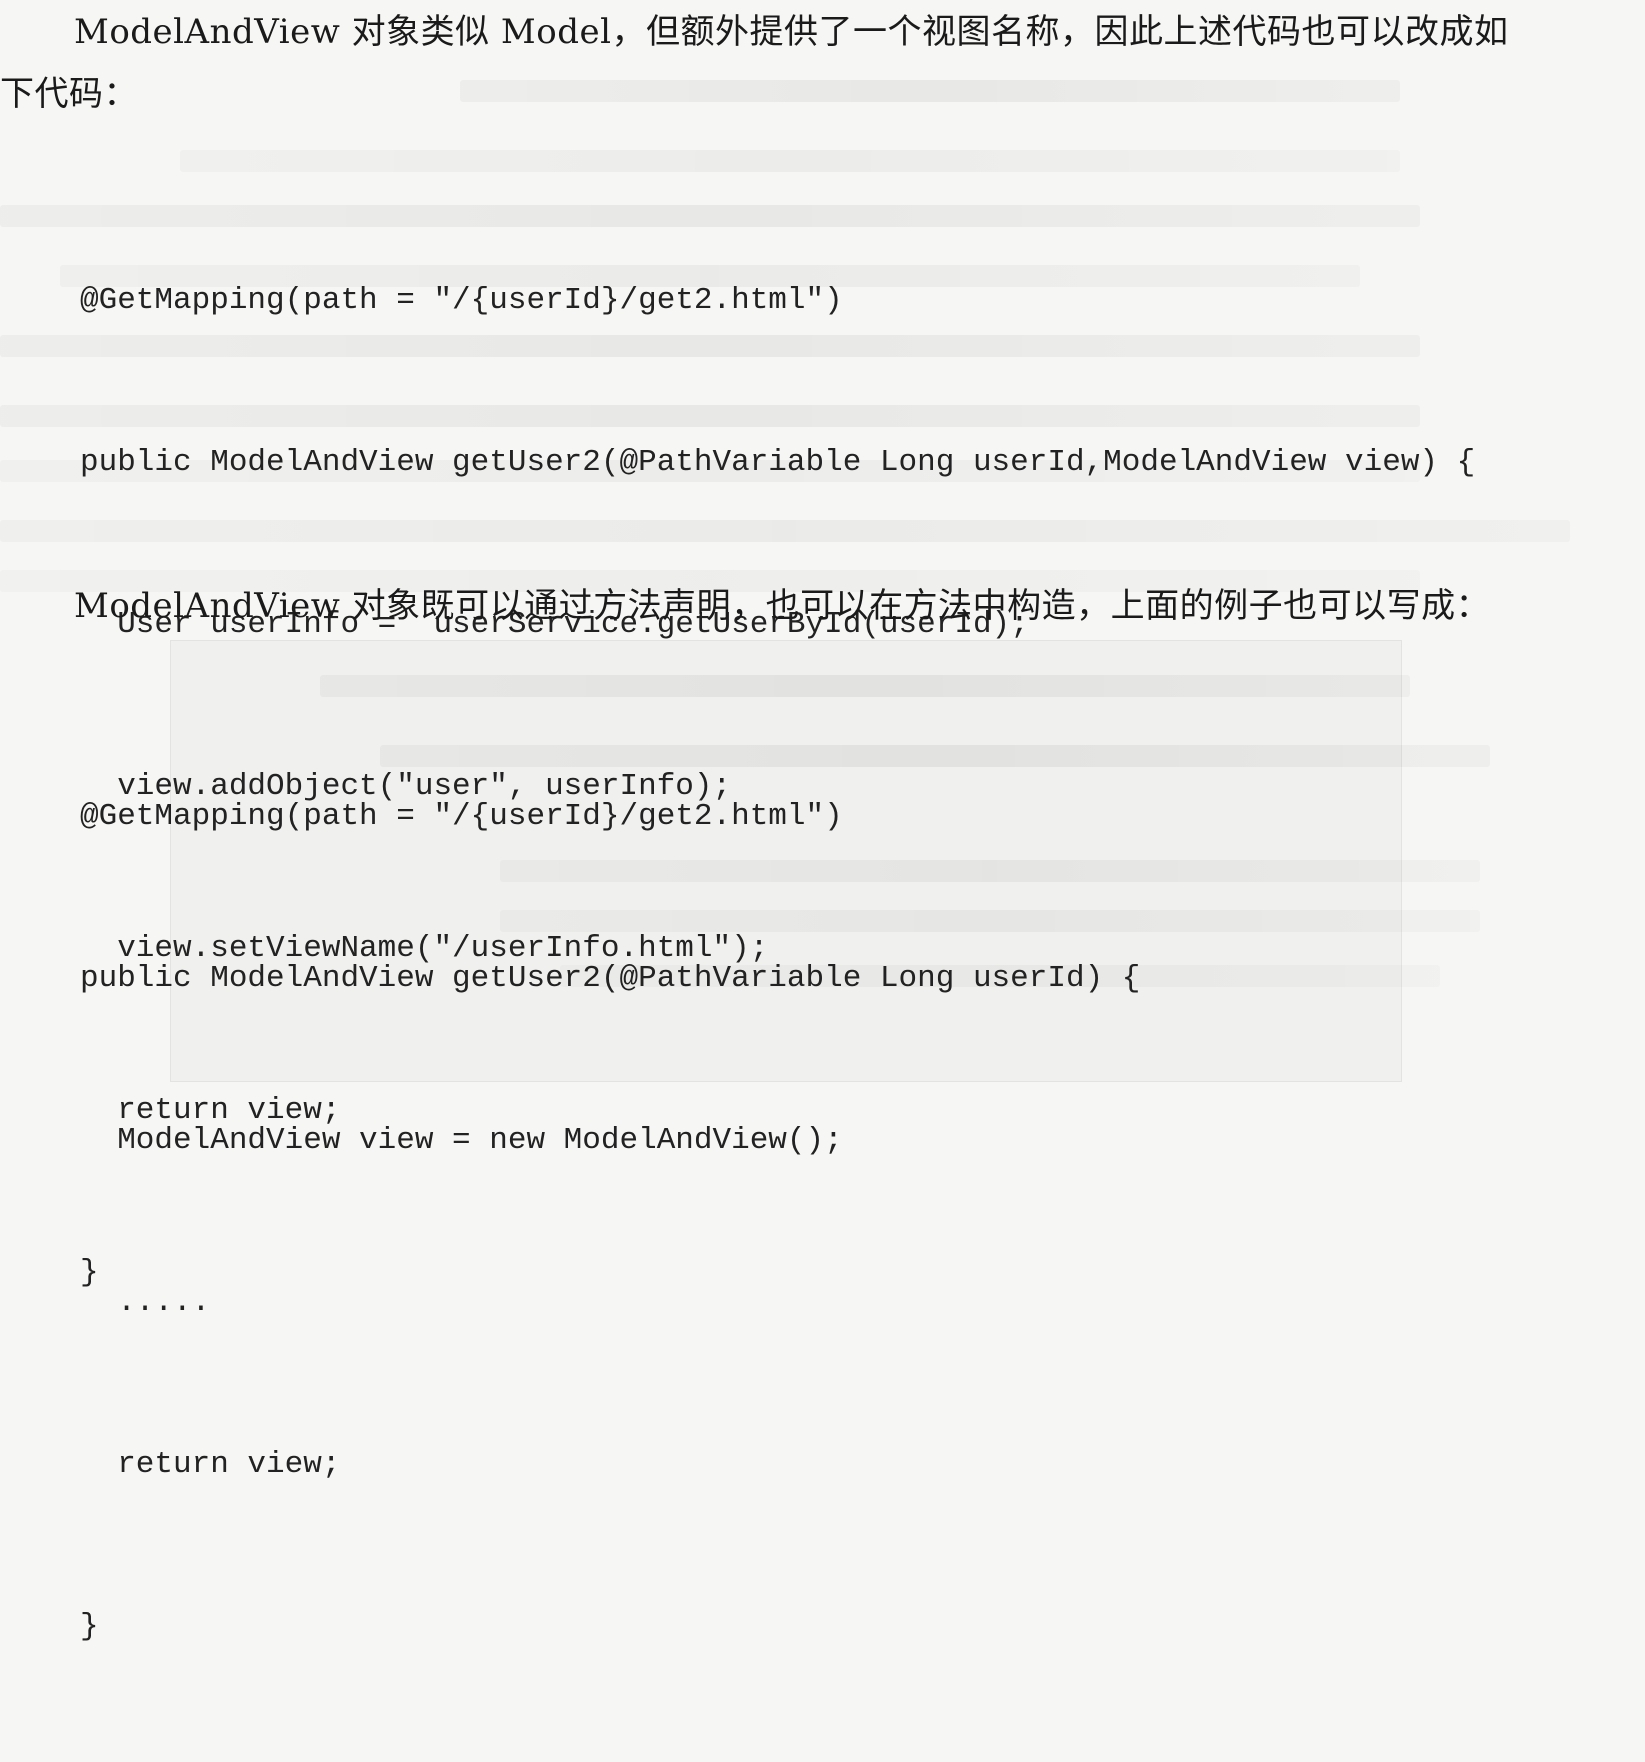 This screenshot has width=1645, height=1762. What do you see at coordinates (69, 94) in the screenshot?
I see `paragraph-intro-line-2: 下代码：` at bounding box center [69, 94].